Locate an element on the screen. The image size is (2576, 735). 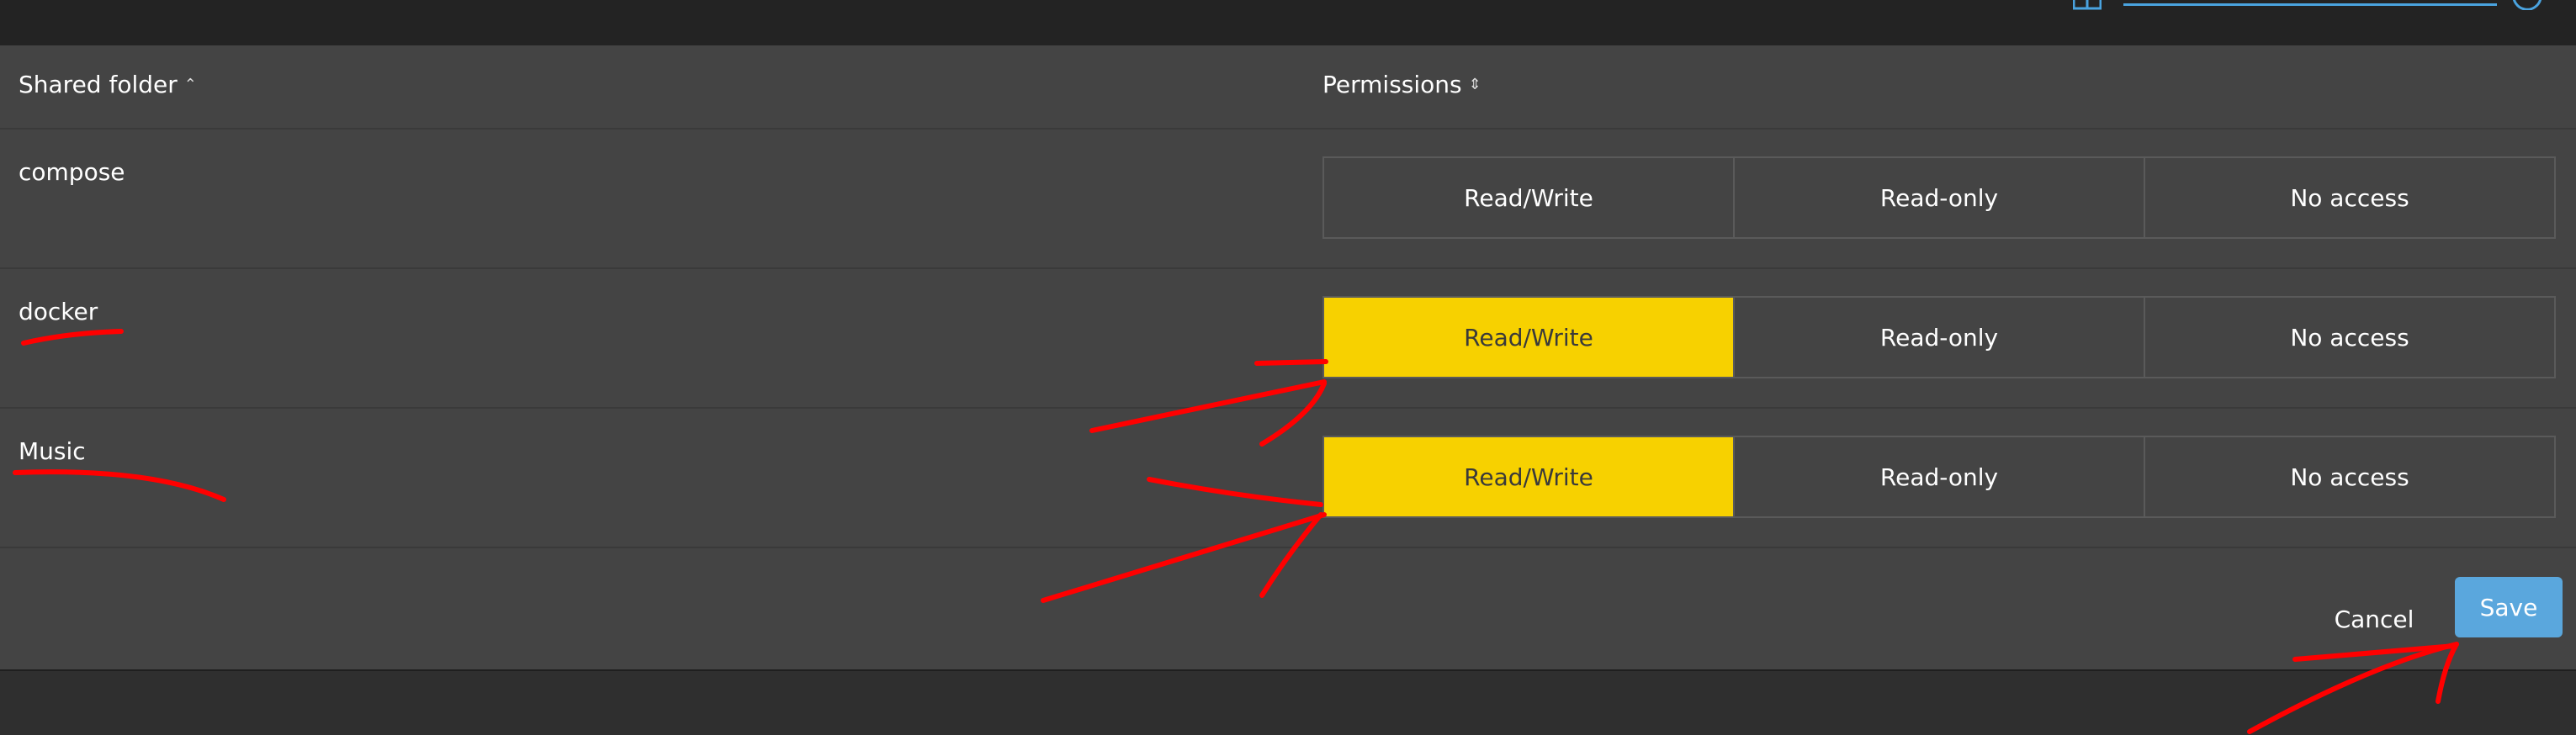
save-button: Save is located at coordinates (2509, 607).